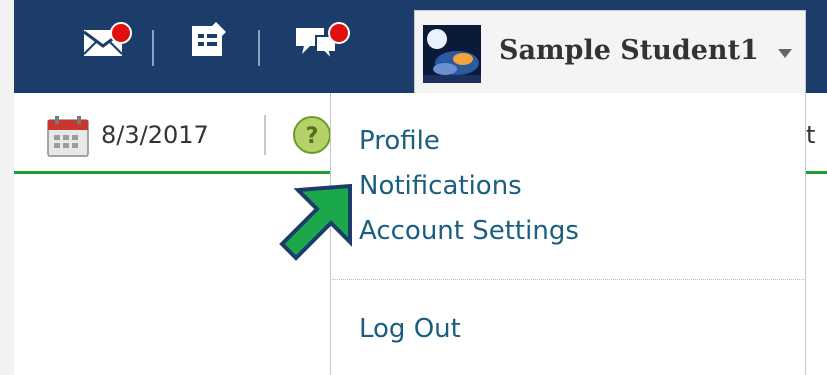 This screenshot has width=827, height=375. I want to click on user-menu-button: Sample Student1, so click(610, 51).